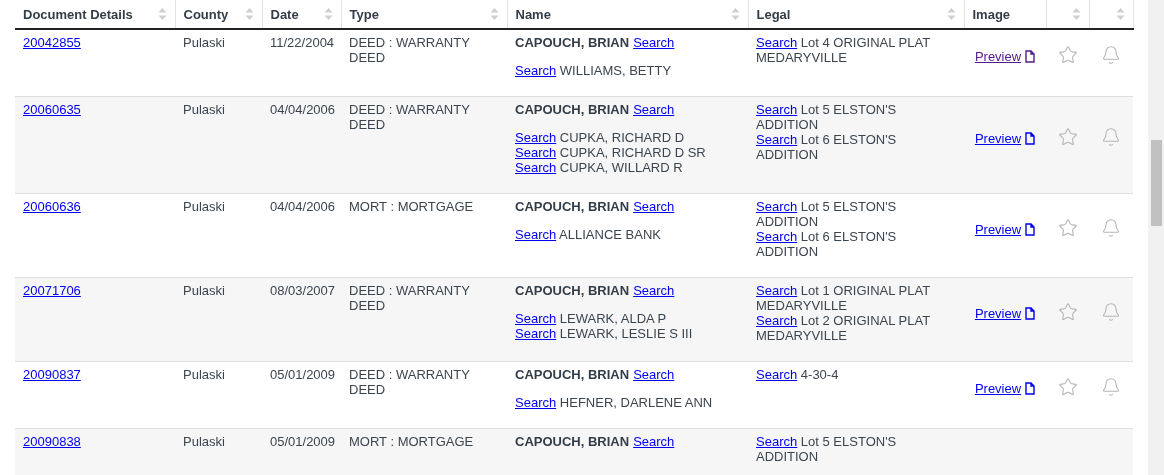  Describe the element at coordinates (52, 206) in the screenshot. I see `document-link: 20060636` at that location.